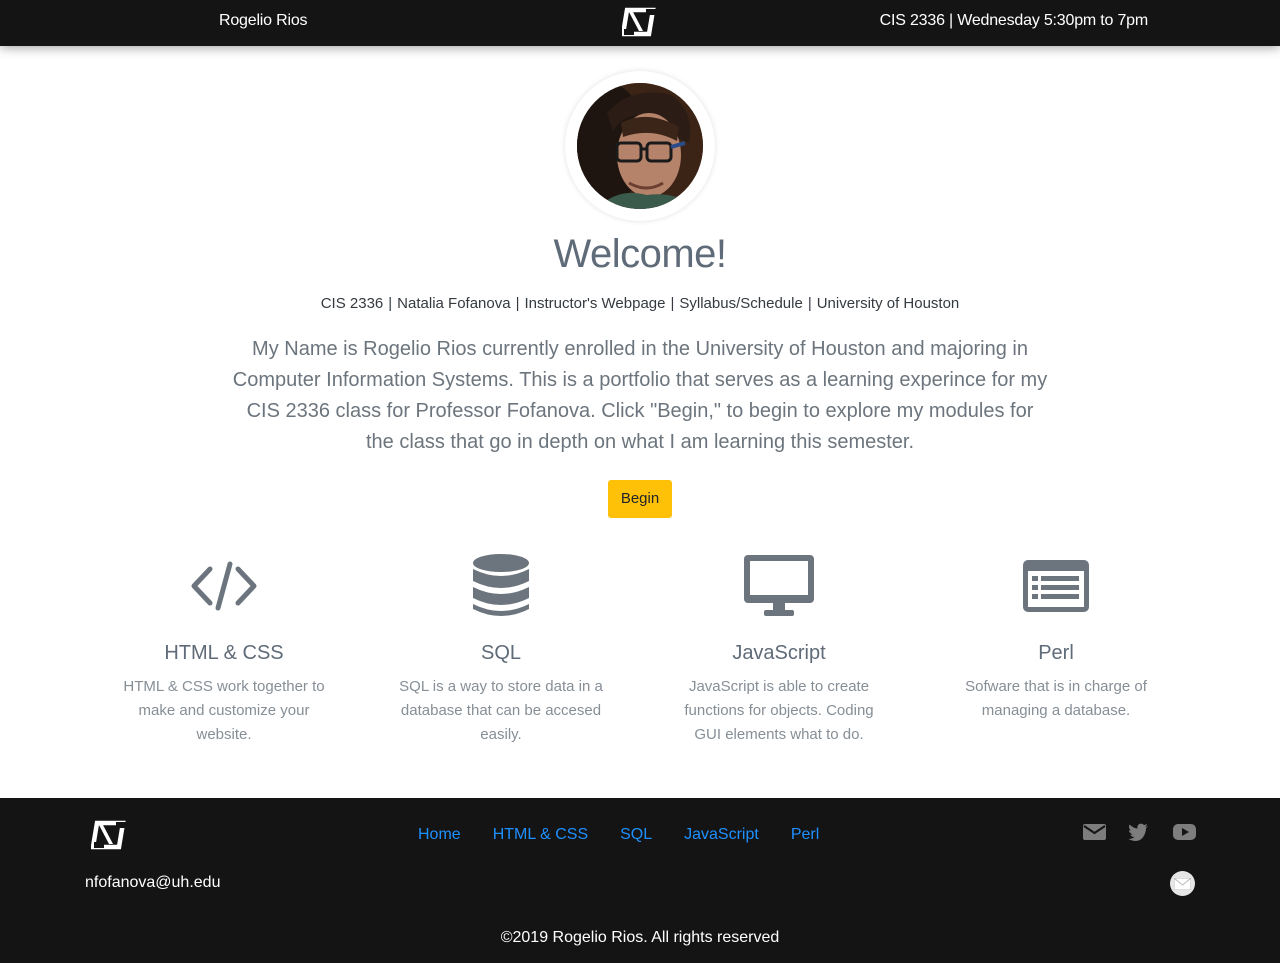 Image resolution: width=1280 pixels, height=963 pixels. I want to click on profile-photo, so click(640, 146).